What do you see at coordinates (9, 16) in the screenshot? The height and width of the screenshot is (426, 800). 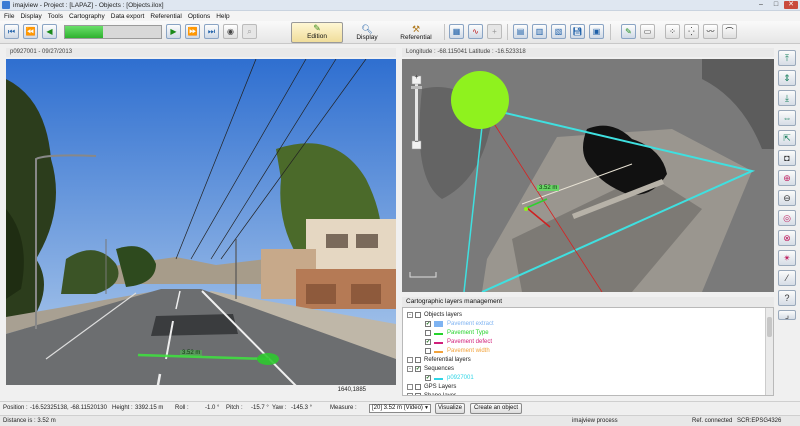 I see `menu-file: File` at bounding box center [9, 16].